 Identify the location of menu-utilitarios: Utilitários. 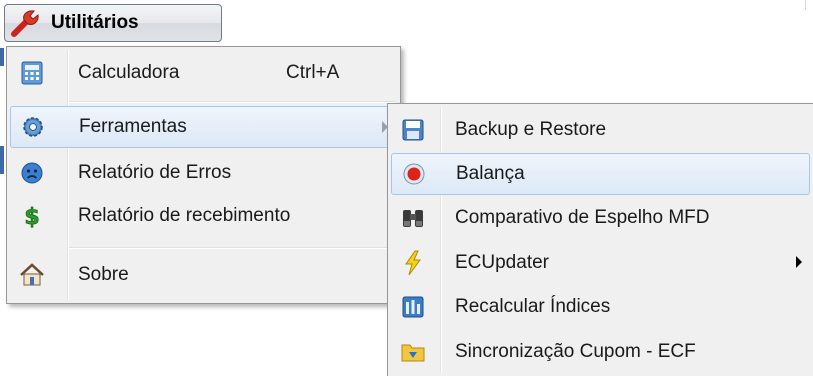
(113, 23).